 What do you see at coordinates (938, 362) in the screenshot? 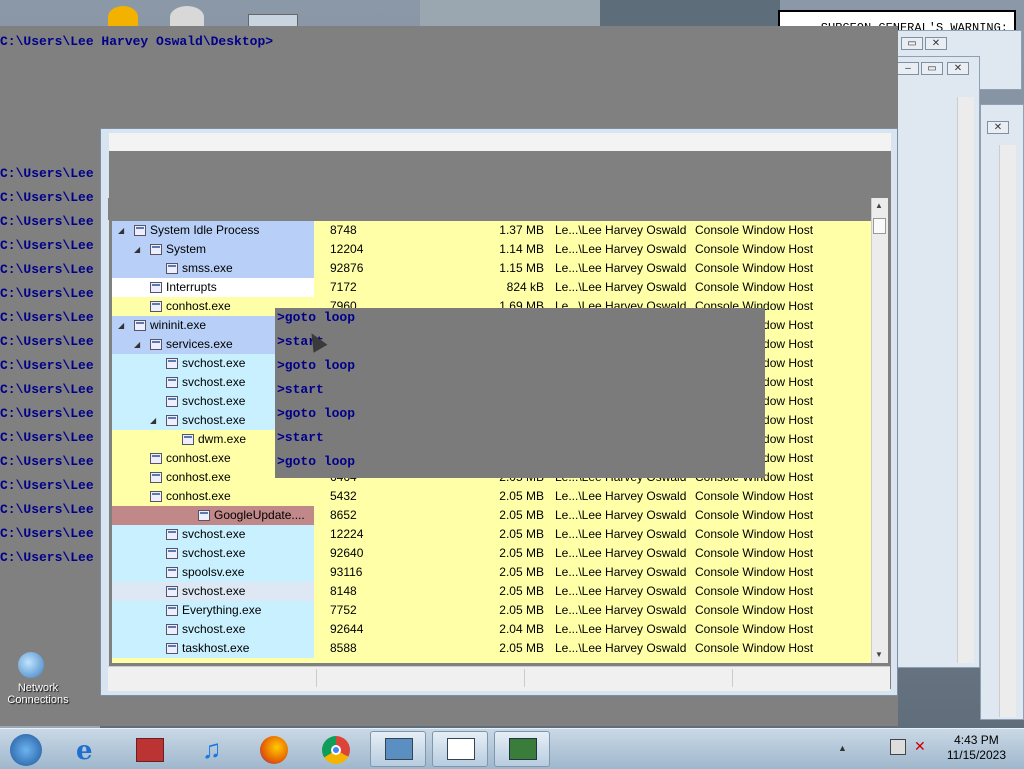
I see `window-back-2: – ▭ ✕` at bounding box center [938, 362].